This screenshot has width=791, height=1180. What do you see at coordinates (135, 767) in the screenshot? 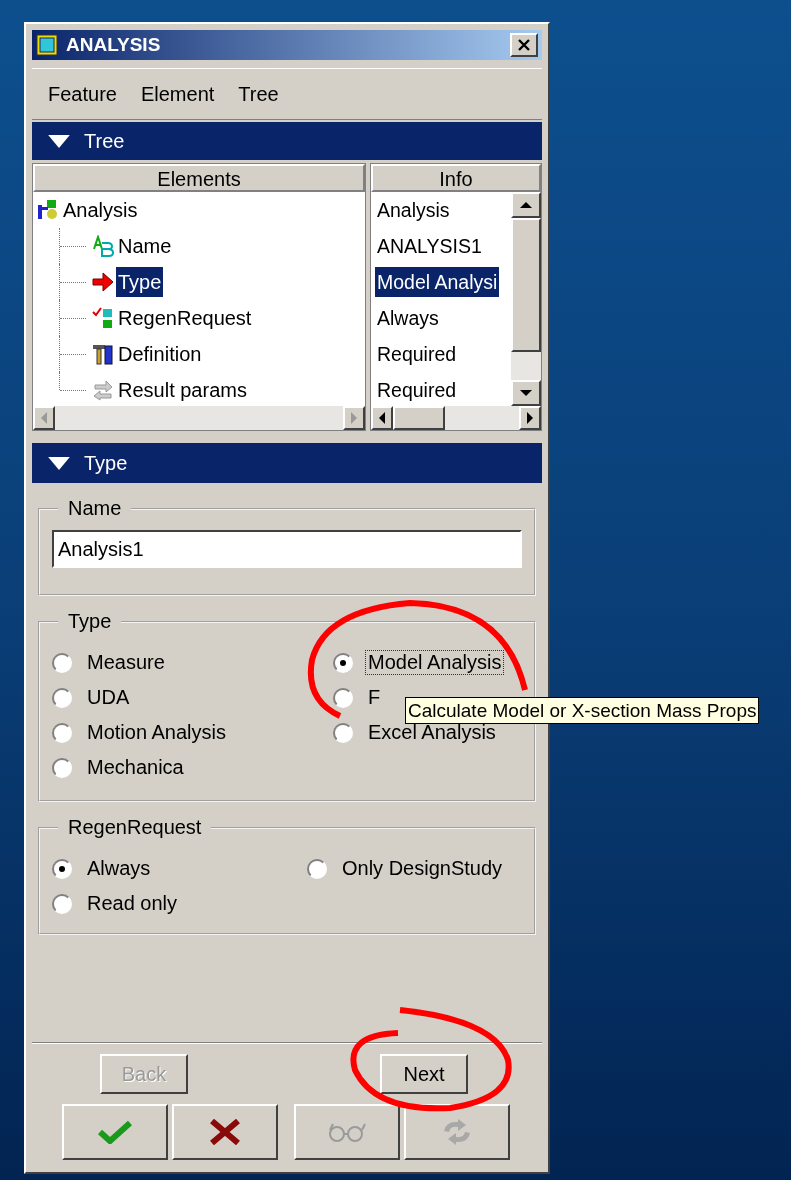
I see `option-label: Mechanica` at bounding box center [135, 767].